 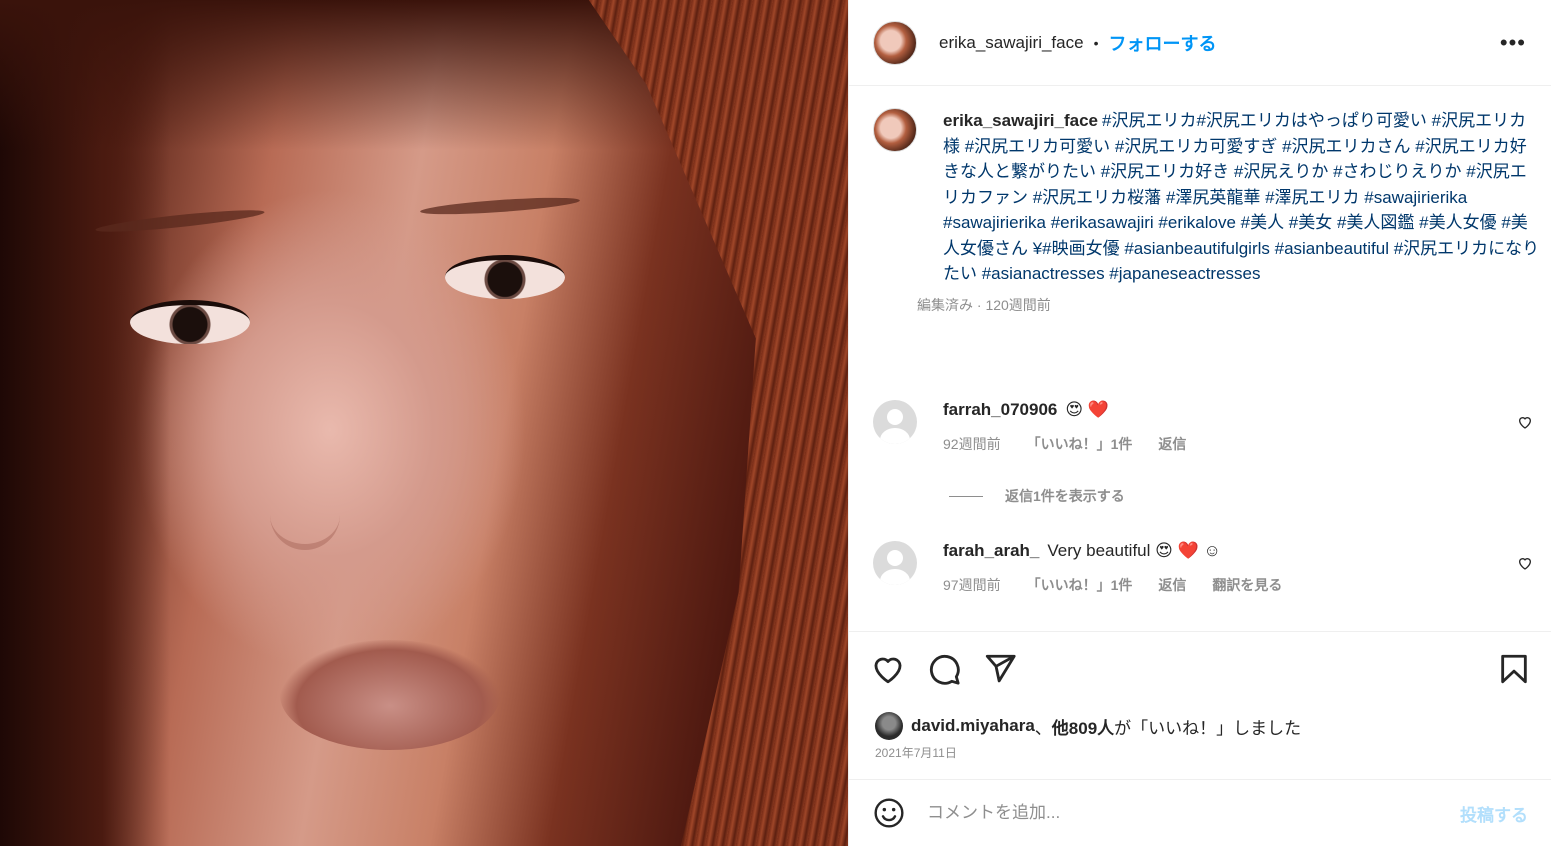 I want to click on view-replies-button: 返信1件を表示する, so click(x=1037, y=496).